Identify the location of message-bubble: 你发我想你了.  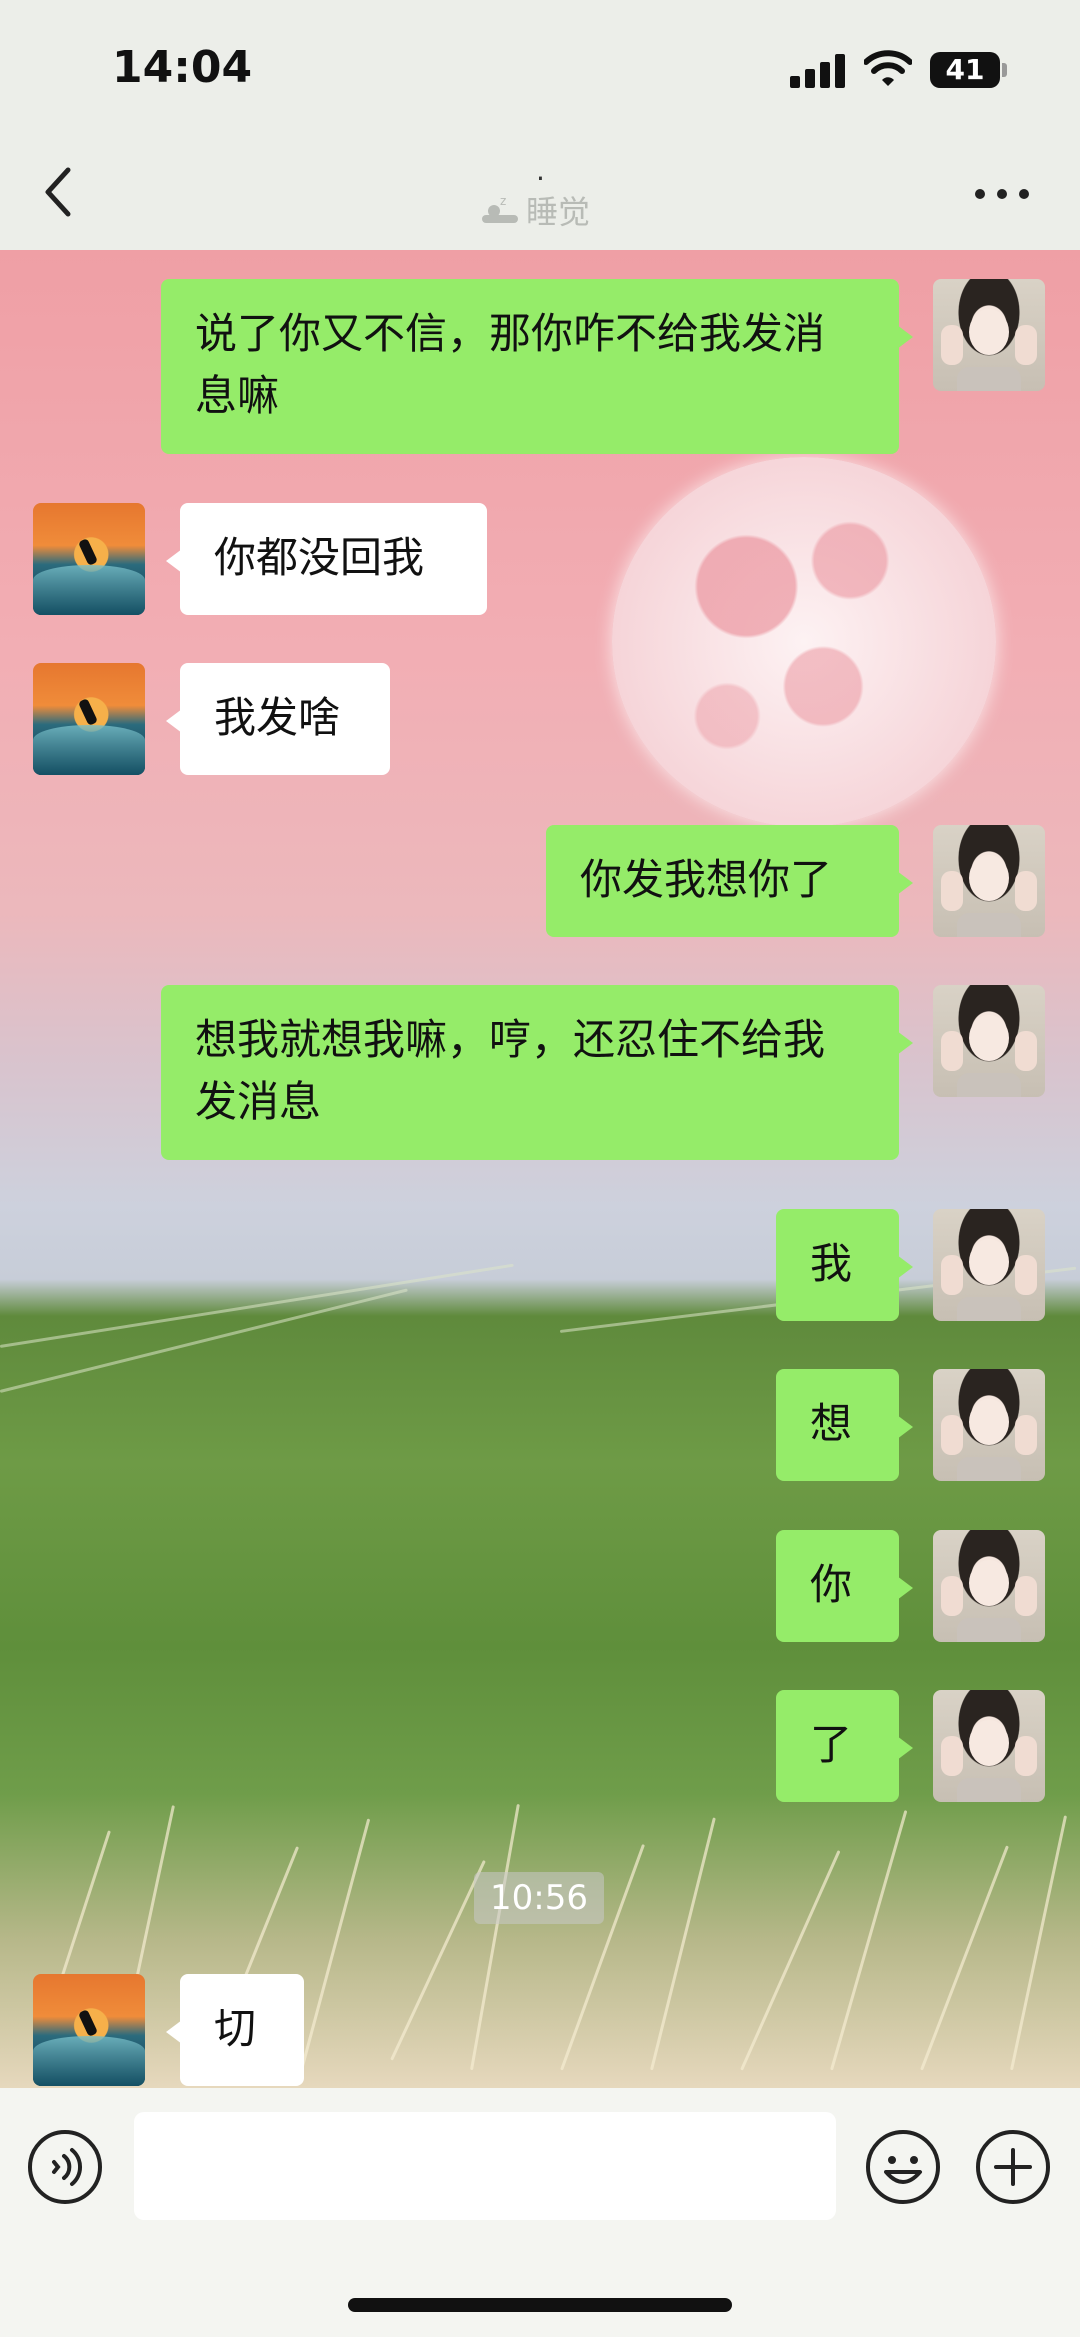
(729, 881).